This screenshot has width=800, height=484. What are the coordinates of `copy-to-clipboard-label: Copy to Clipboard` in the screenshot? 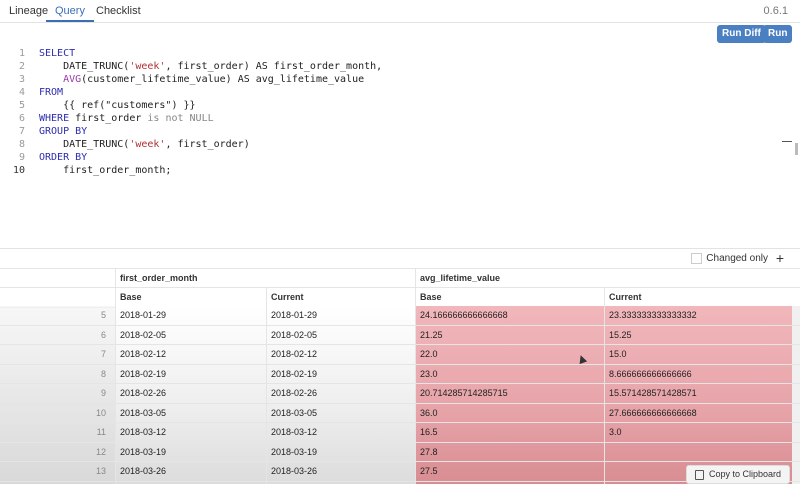 It's located at (744, 474).